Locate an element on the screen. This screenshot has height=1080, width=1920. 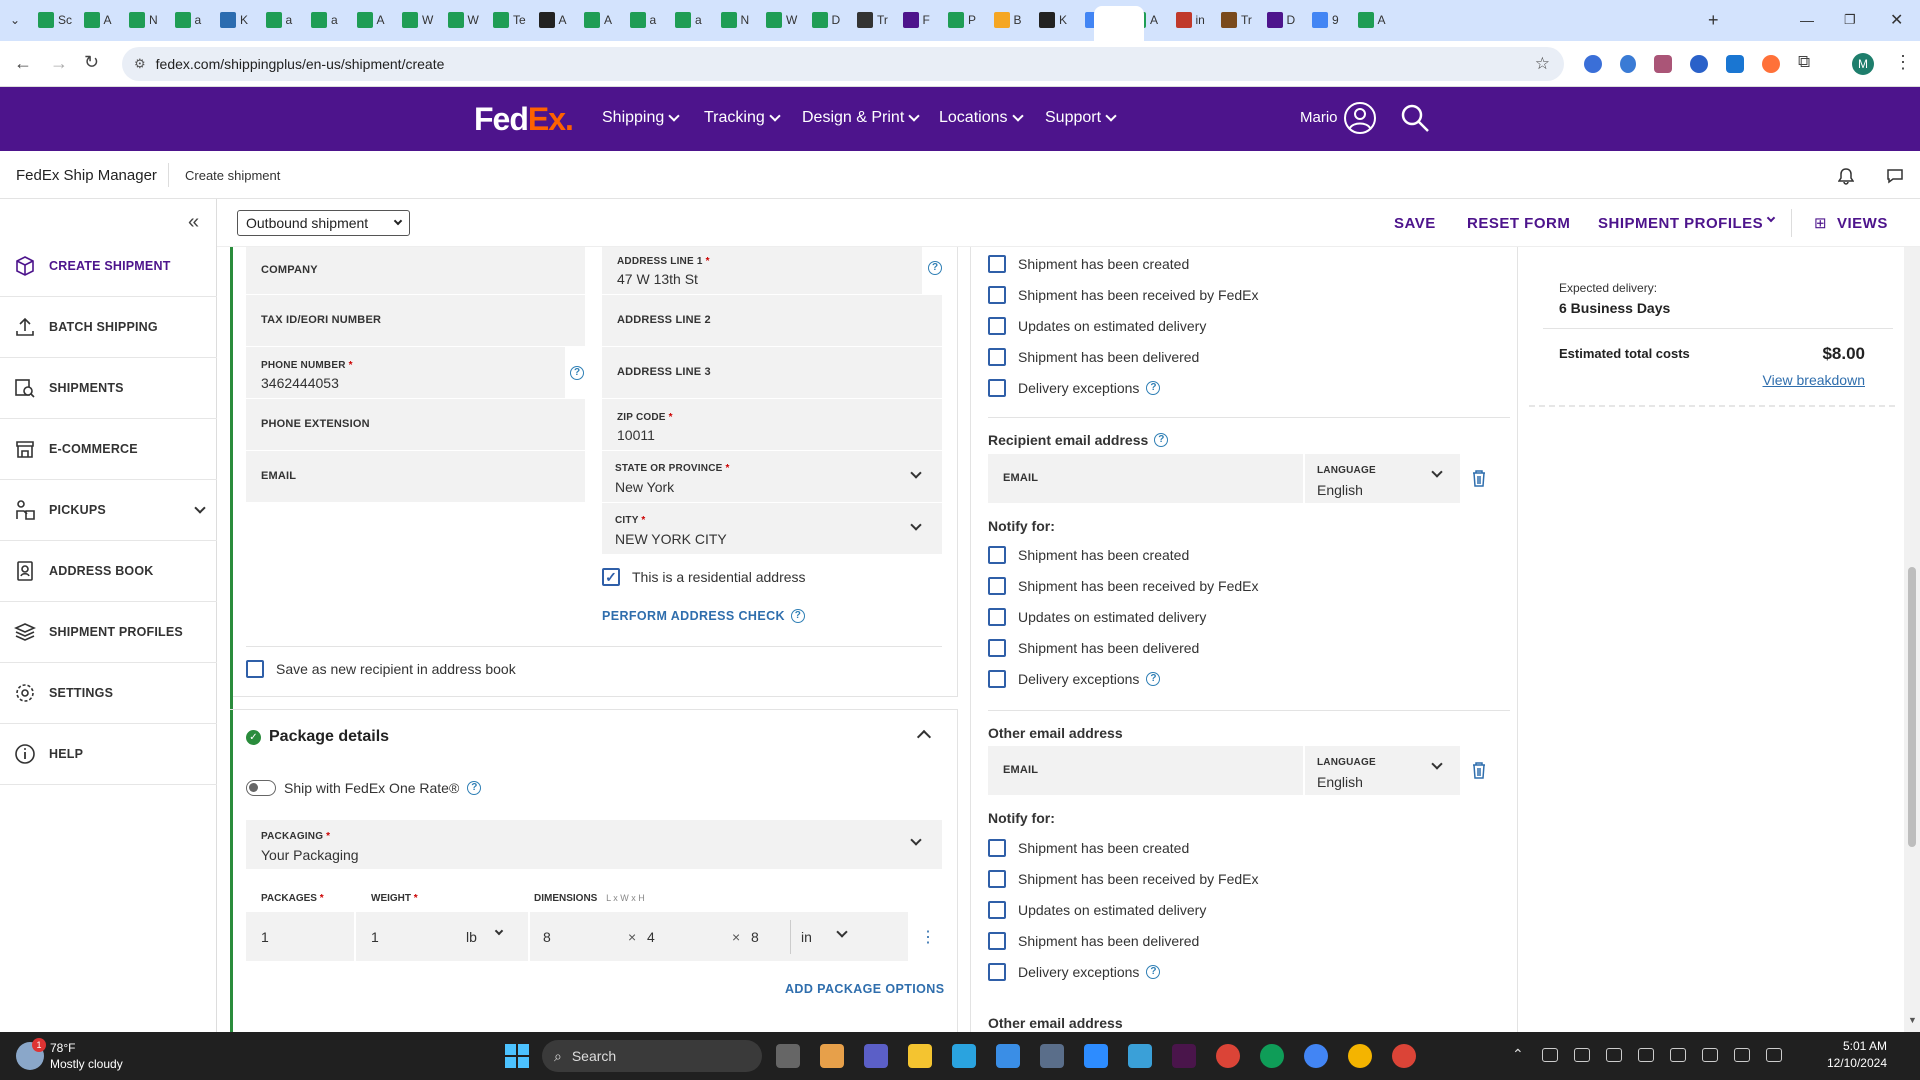
new-tab-button: + is located at coordinates (1713, 20).